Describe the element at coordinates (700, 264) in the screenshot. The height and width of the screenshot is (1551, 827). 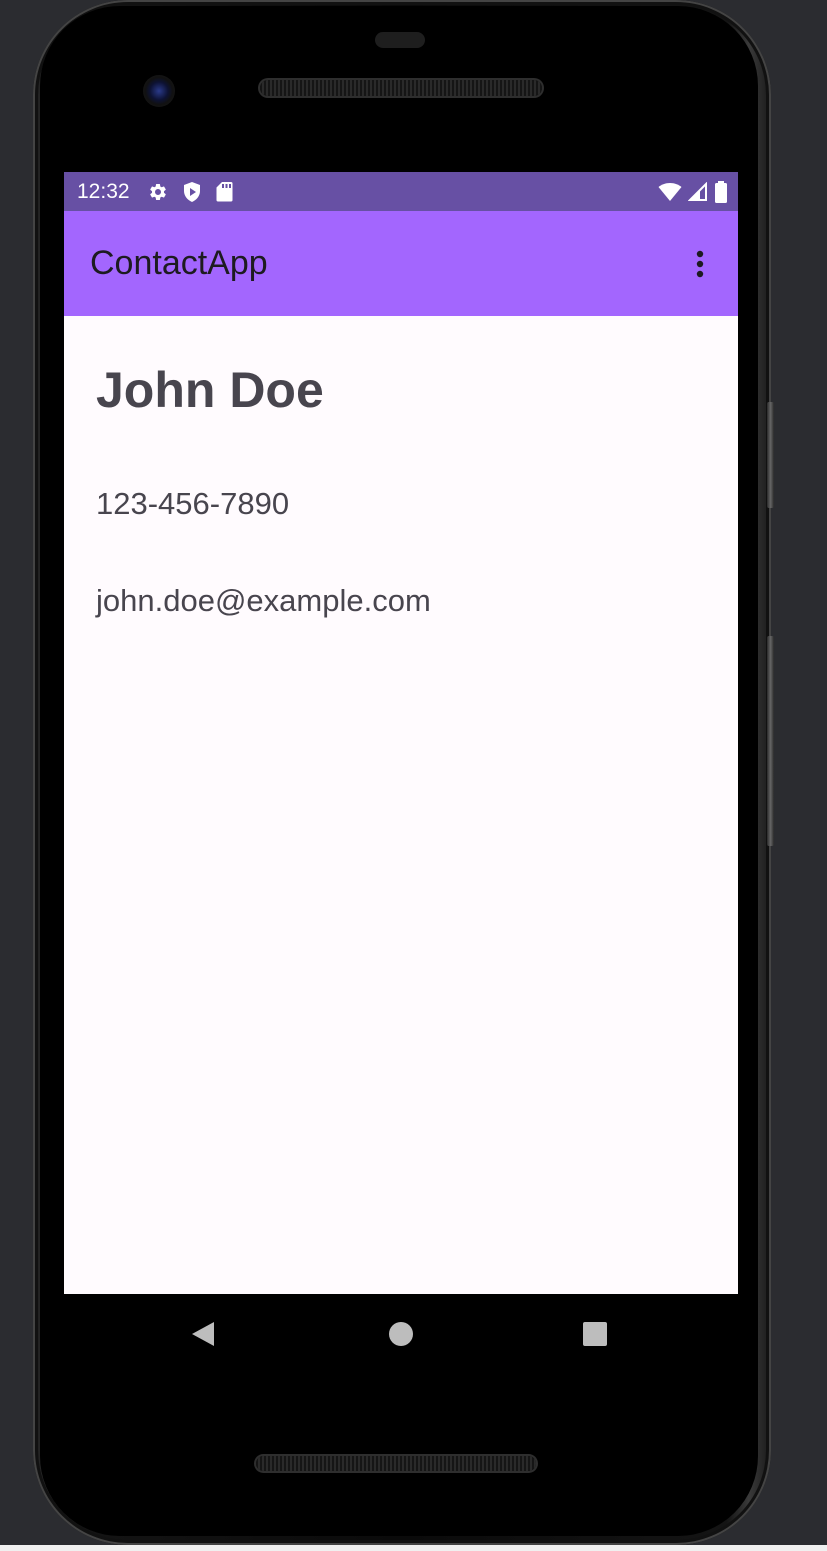
I see `more-vert-icon` at that location.